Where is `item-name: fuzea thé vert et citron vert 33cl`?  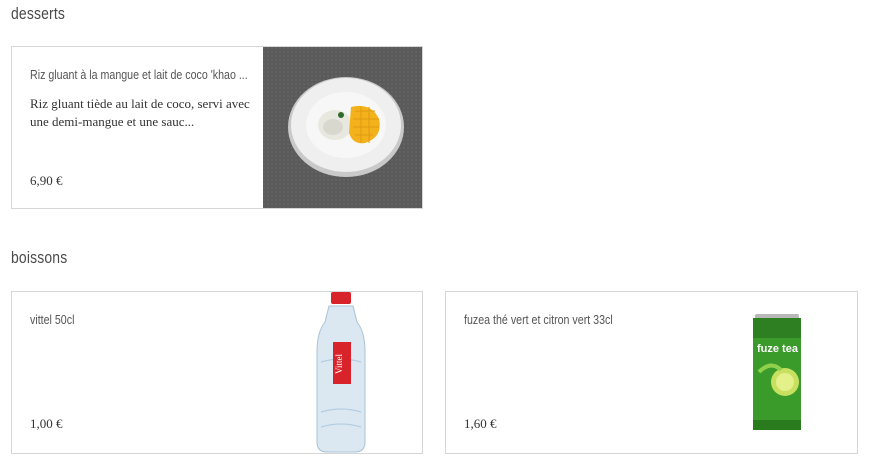 item-name: fuzea thé vert et citron vert 33cl is located at coordinates (538, 319).